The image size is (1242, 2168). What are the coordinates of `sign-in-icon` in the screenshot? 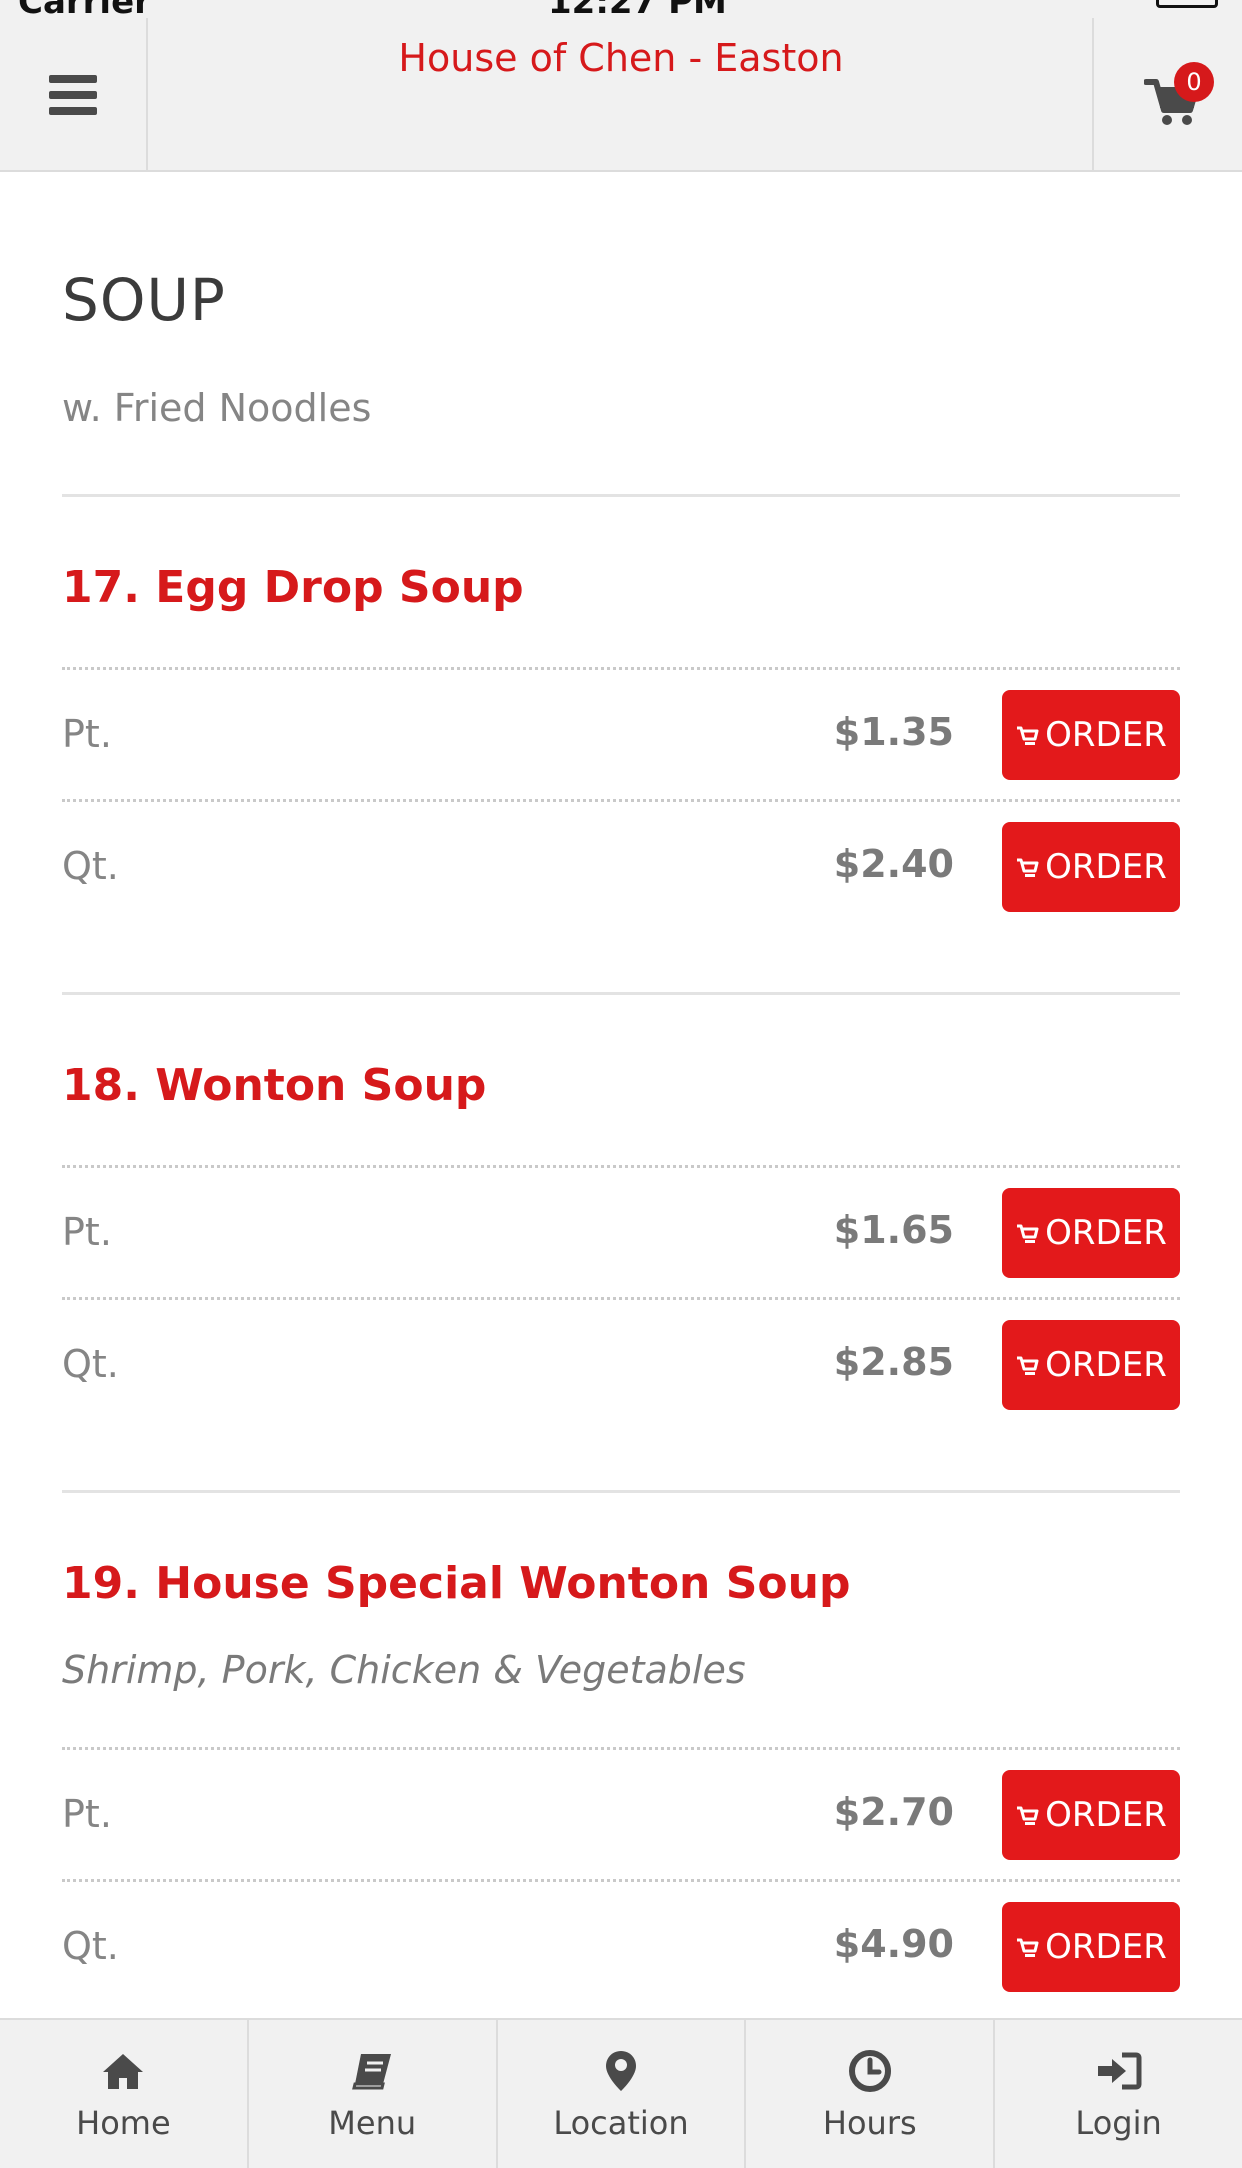 It's located at (1119, 2071).